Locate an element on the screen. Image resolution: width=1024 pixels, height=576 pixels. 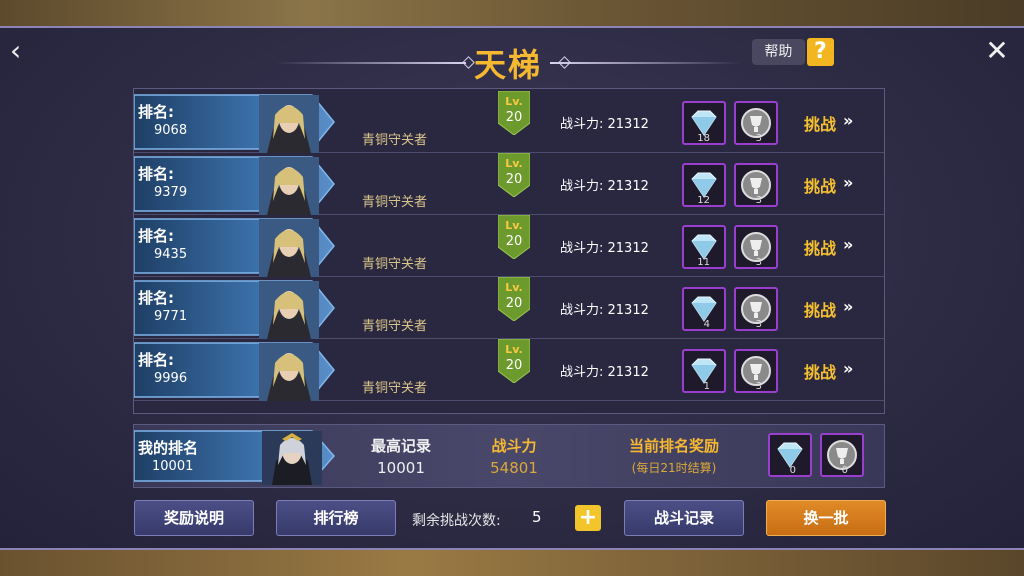
leaderboard-button: 排行榜 is located at coordinates (336, 518).